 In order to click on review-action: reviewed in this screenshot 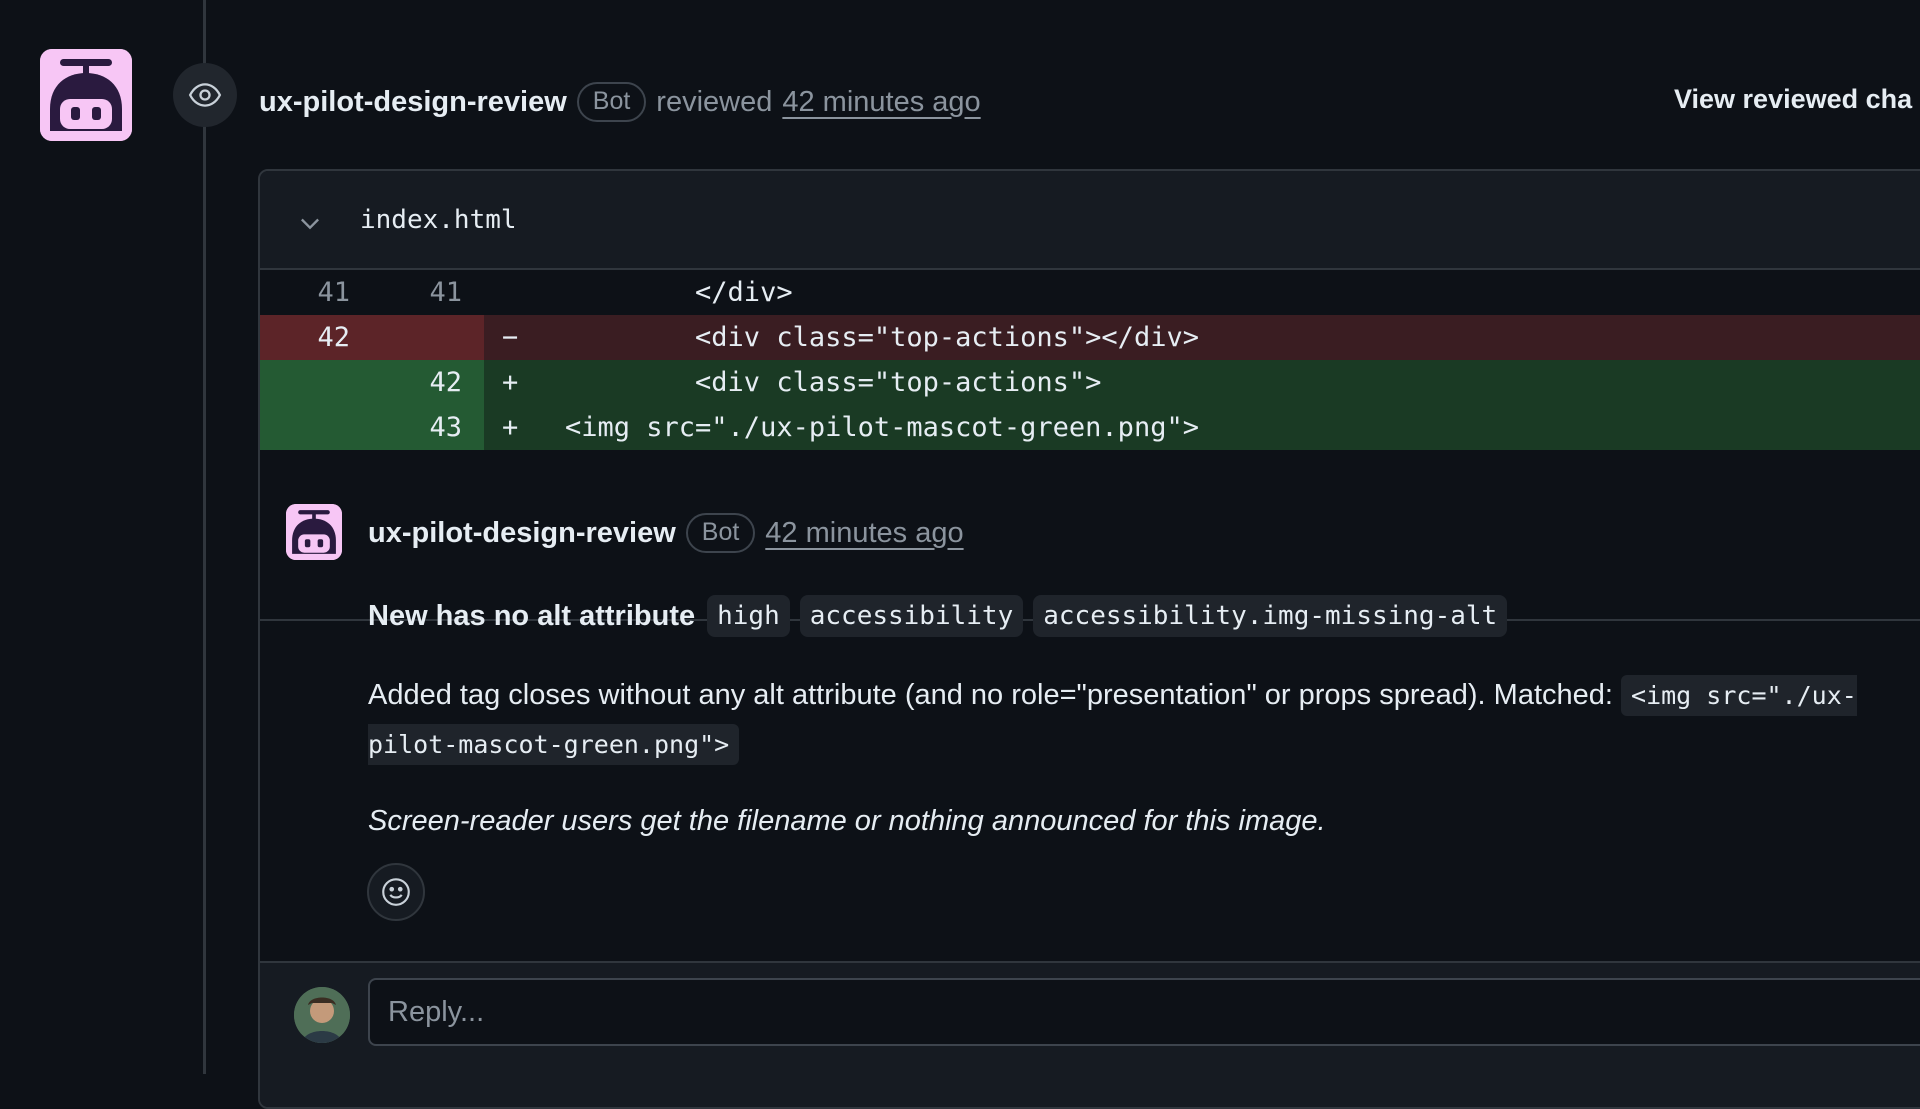, I will do `click(714, 101)`.